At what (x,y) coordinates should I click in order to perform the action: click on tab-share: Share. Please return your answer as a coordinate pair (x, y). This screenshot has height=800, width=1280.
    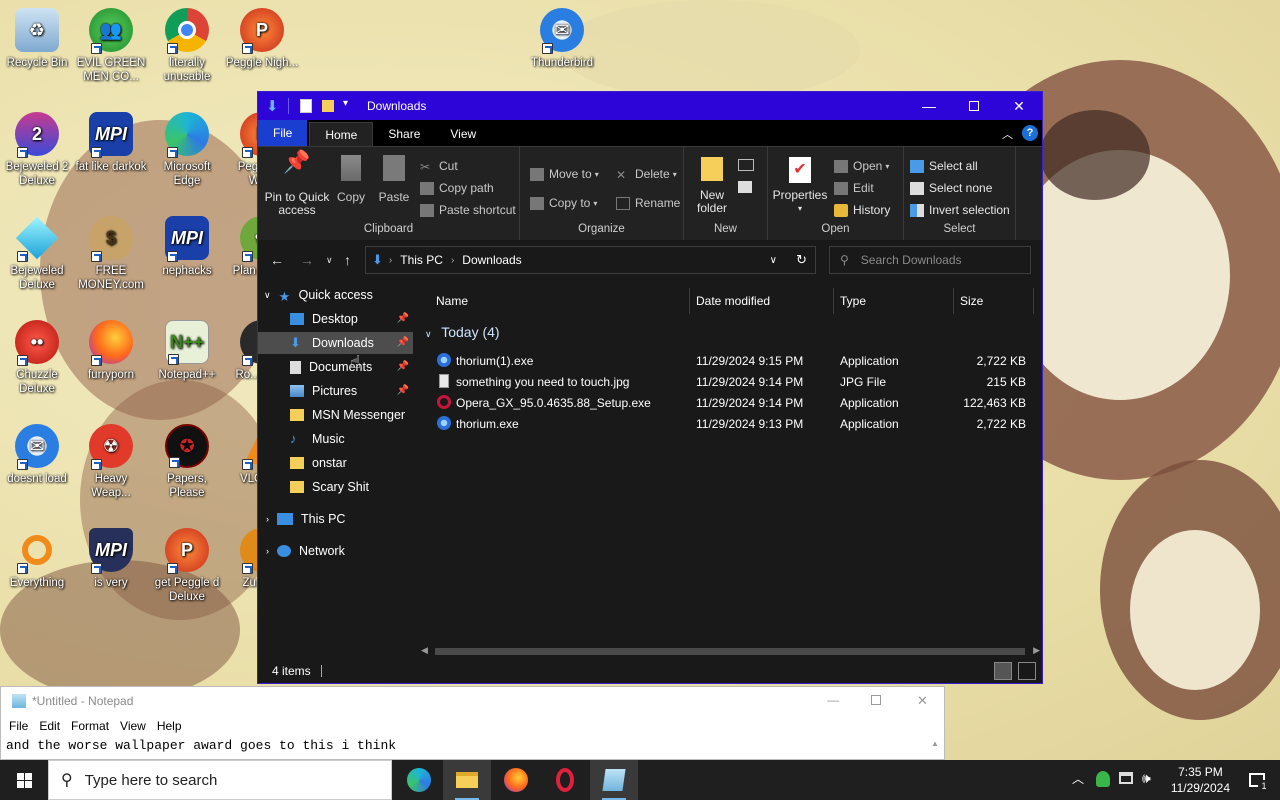
    Looking at the image, I should click on (404, 134).